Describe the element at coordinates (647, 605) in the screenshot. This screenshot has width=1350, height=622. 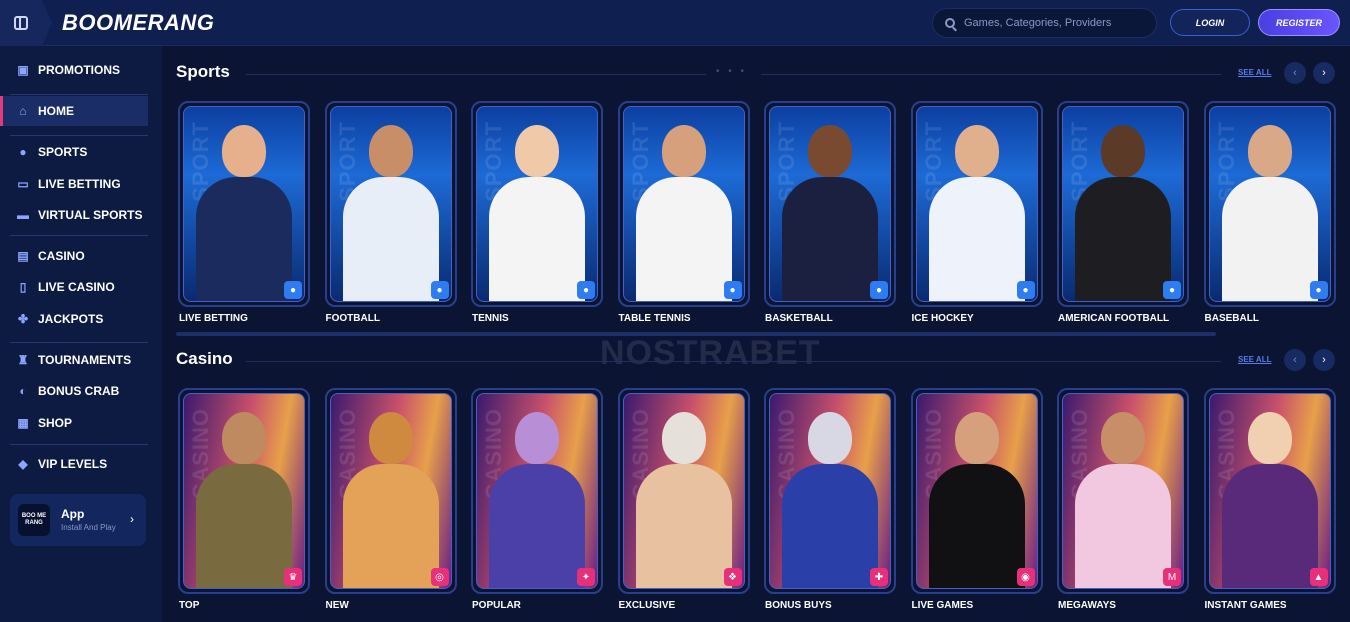
I see `card-label: EXCLUSIVE` at that location.